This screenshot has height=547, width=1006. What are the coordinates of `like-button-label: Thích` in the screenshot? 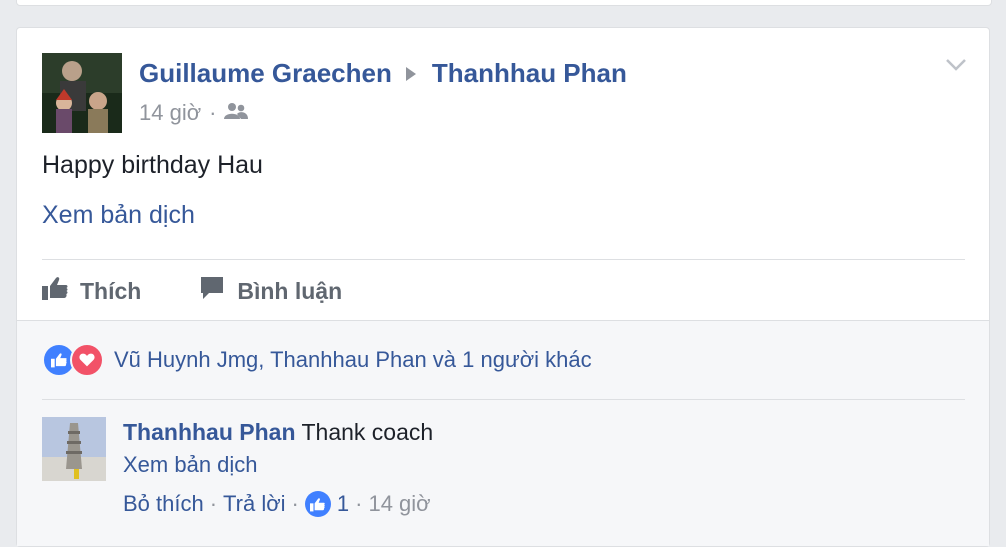 It's located at (111, 290).